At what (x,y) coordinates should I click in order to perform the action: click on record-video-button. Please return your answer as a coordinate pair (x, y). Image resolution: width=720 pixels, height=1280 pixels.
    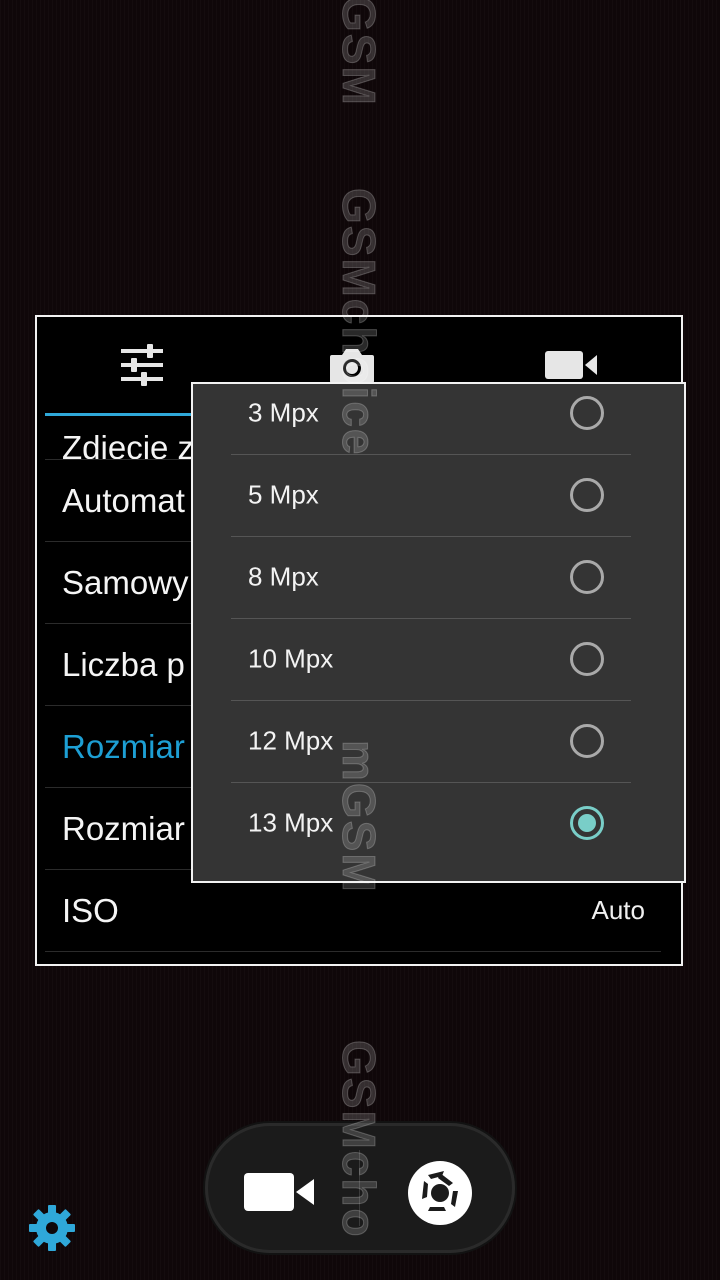
    Looking at the image, I should click on (280, 1192).